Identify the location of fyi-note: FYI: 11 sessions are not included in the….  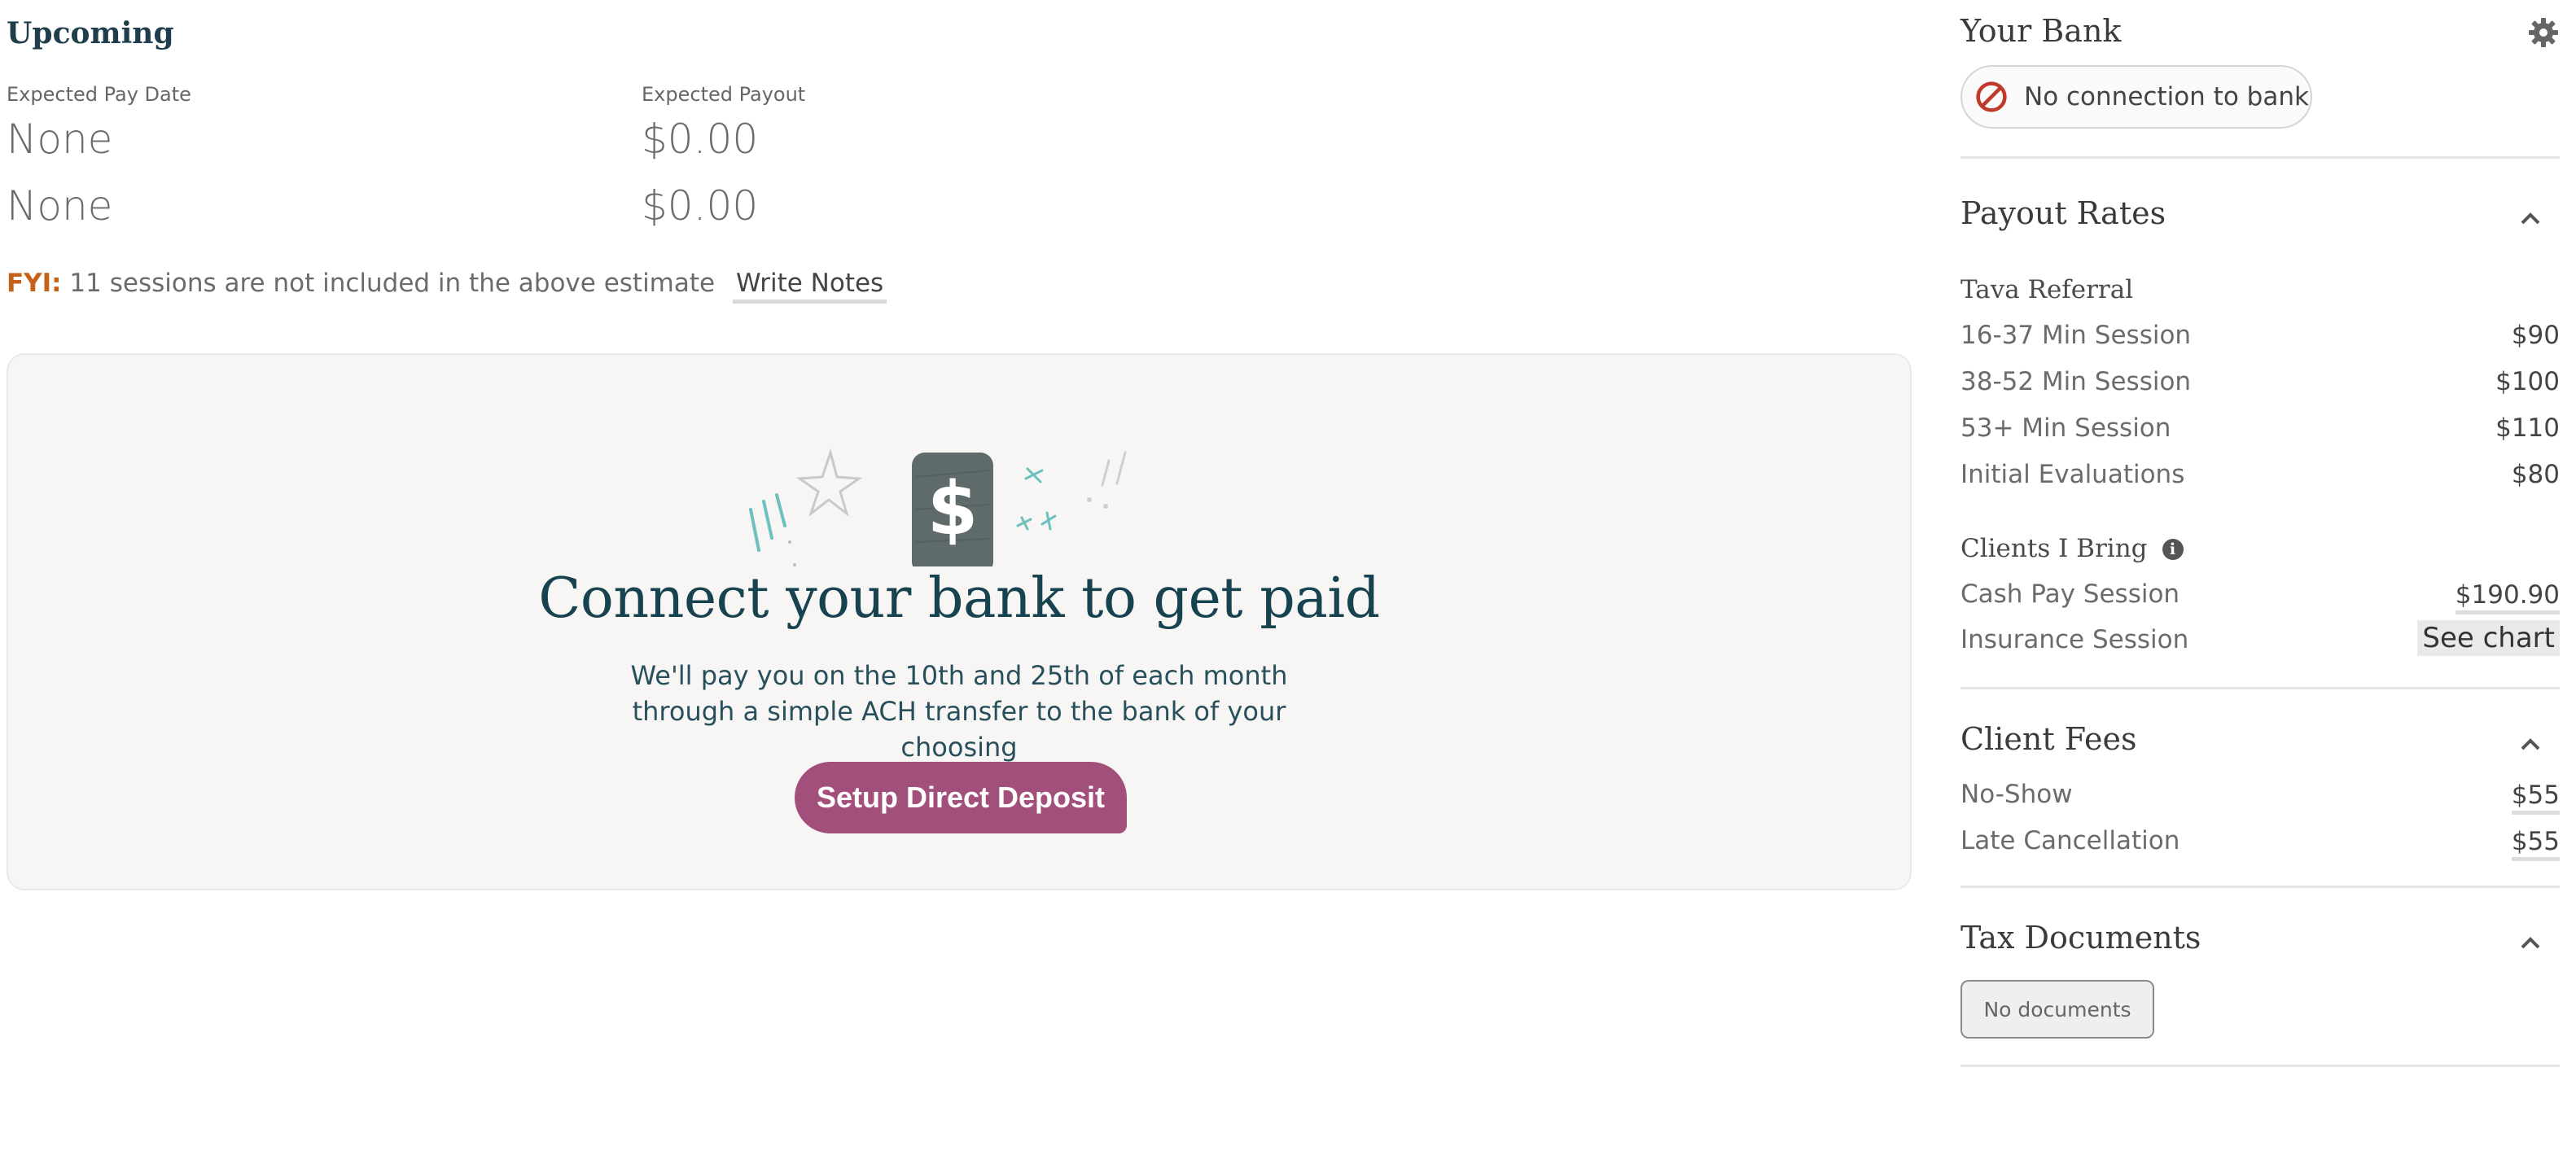
(447, 286).